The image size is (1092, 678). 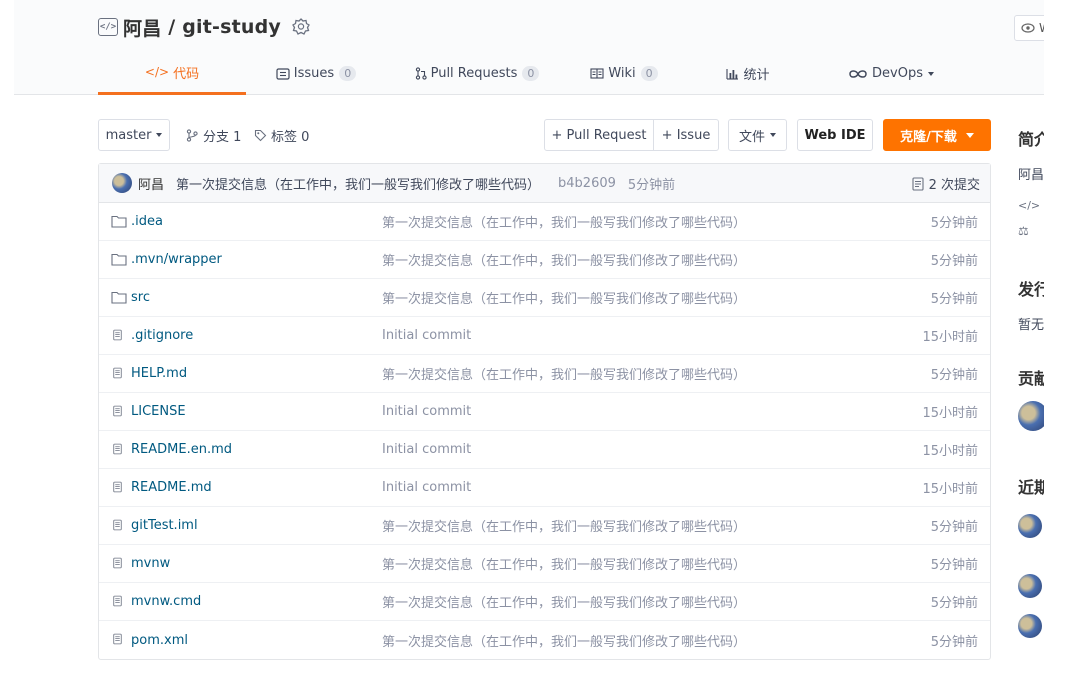 What do you see at coordinates (162, 335) in the screenshot?
I see `file-name-link: .gitignore` at bounding box center [162, 335].